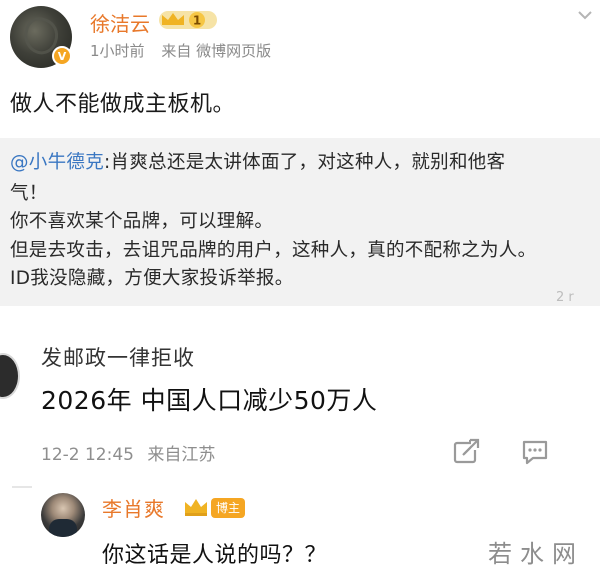 The height and width of the screenshot is (569, 600). I want to click on post-text: 做人不能做成主板机。, so click(123, 104).